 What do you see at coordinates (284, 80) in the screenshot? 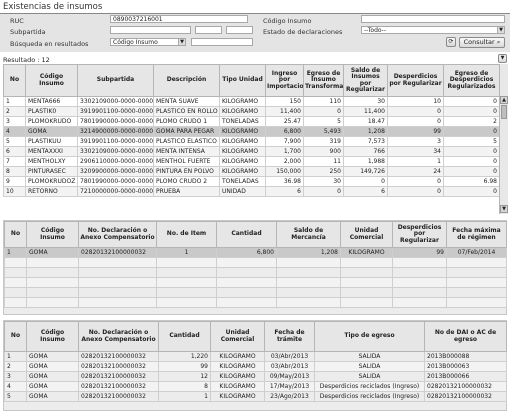
I see `insumos-header: Ingreso por Importaciones` at bounding box center [284, 80].